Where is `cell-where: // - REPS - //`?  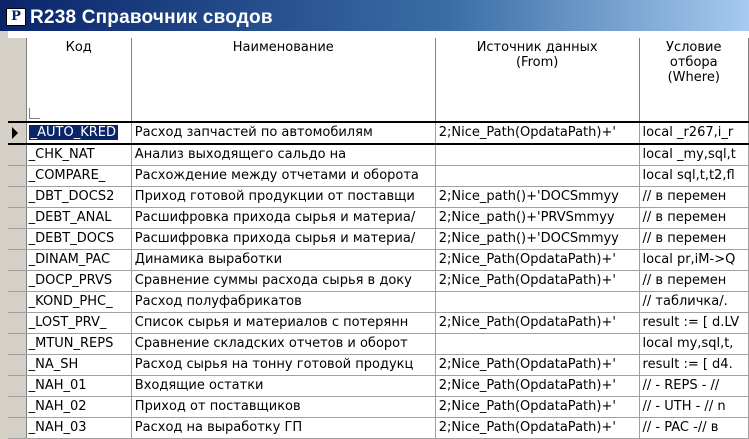 cell-where: // - REPS - // is located at coordinates (694, 386).